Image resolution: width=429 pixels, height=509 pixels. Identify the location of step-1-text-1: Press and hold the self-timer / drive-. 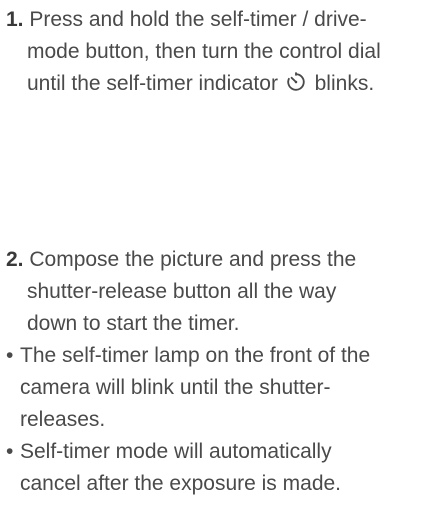
(198, 19).